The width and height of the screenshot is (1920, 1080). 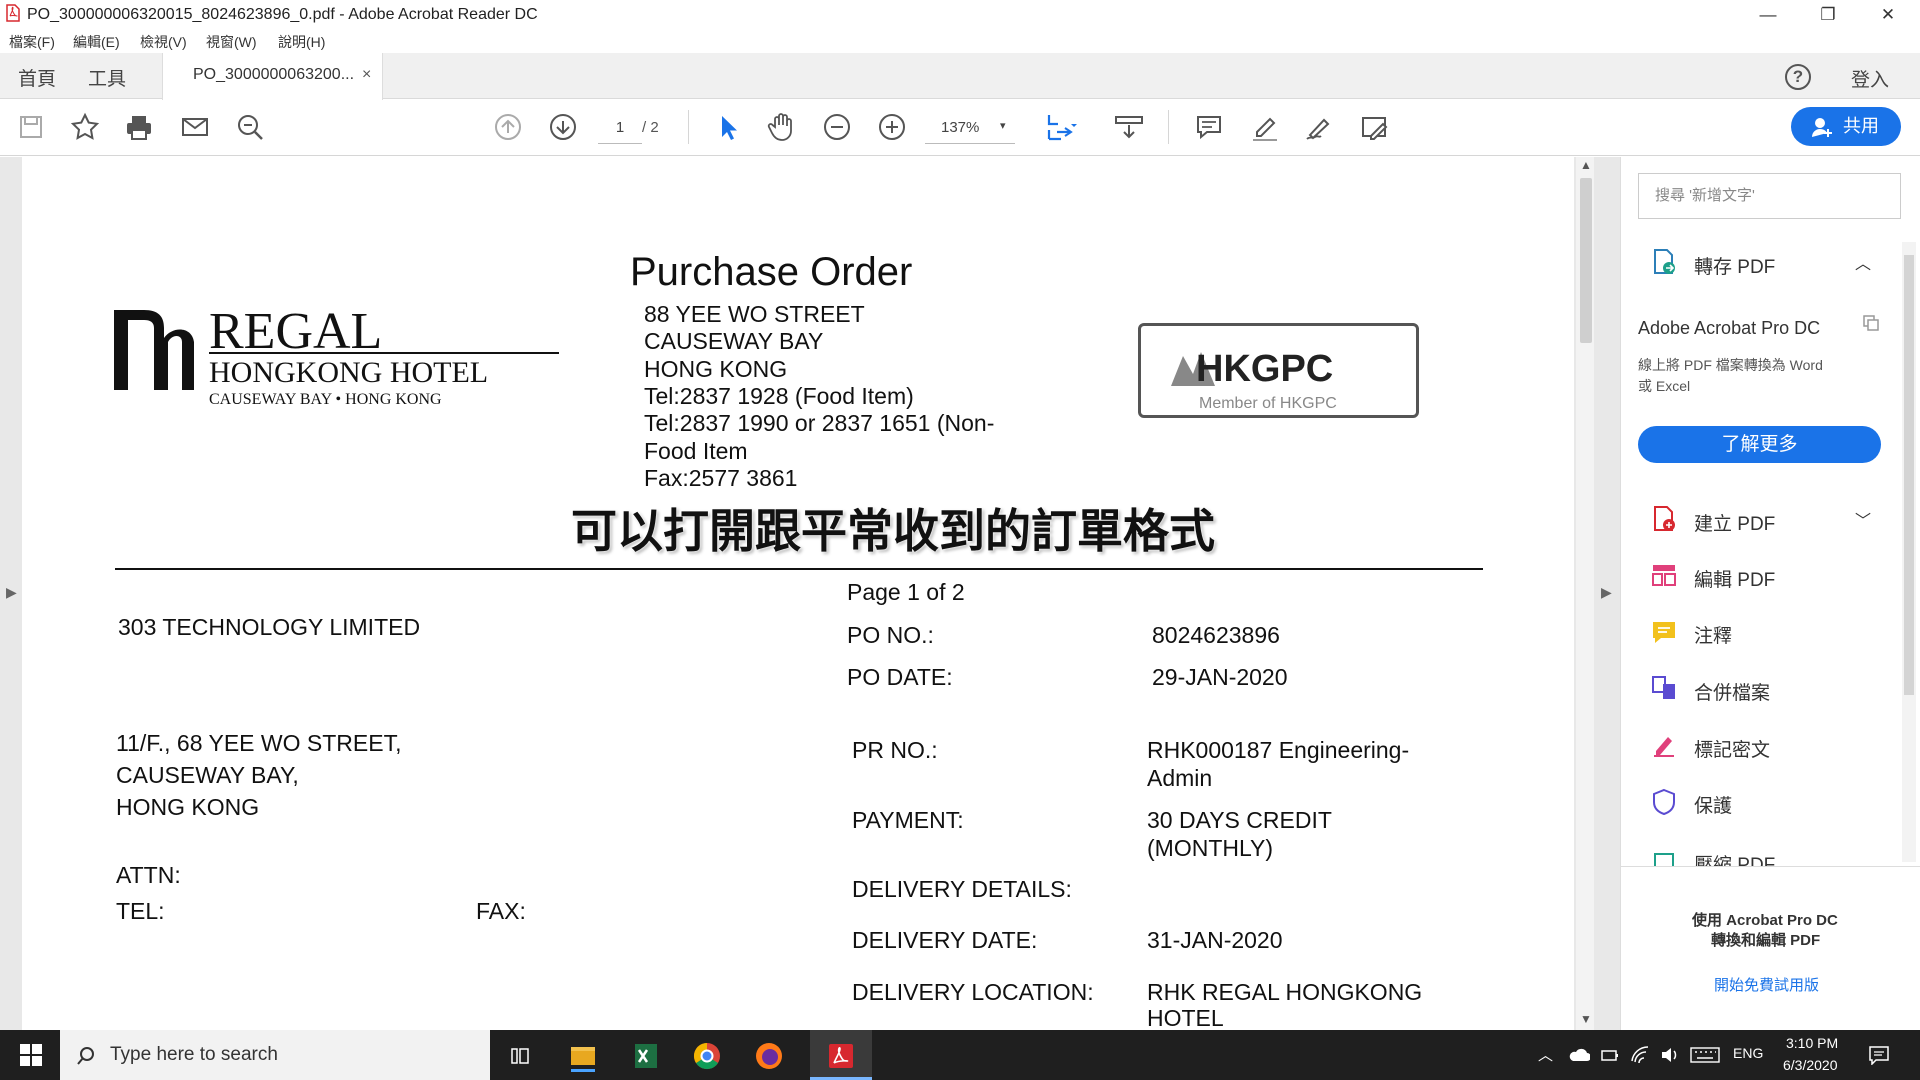 What do you see at coordinates (301, 42) in the screenshot?
I see `menu-help: 說明(H)` at bounding box center [301, 42].